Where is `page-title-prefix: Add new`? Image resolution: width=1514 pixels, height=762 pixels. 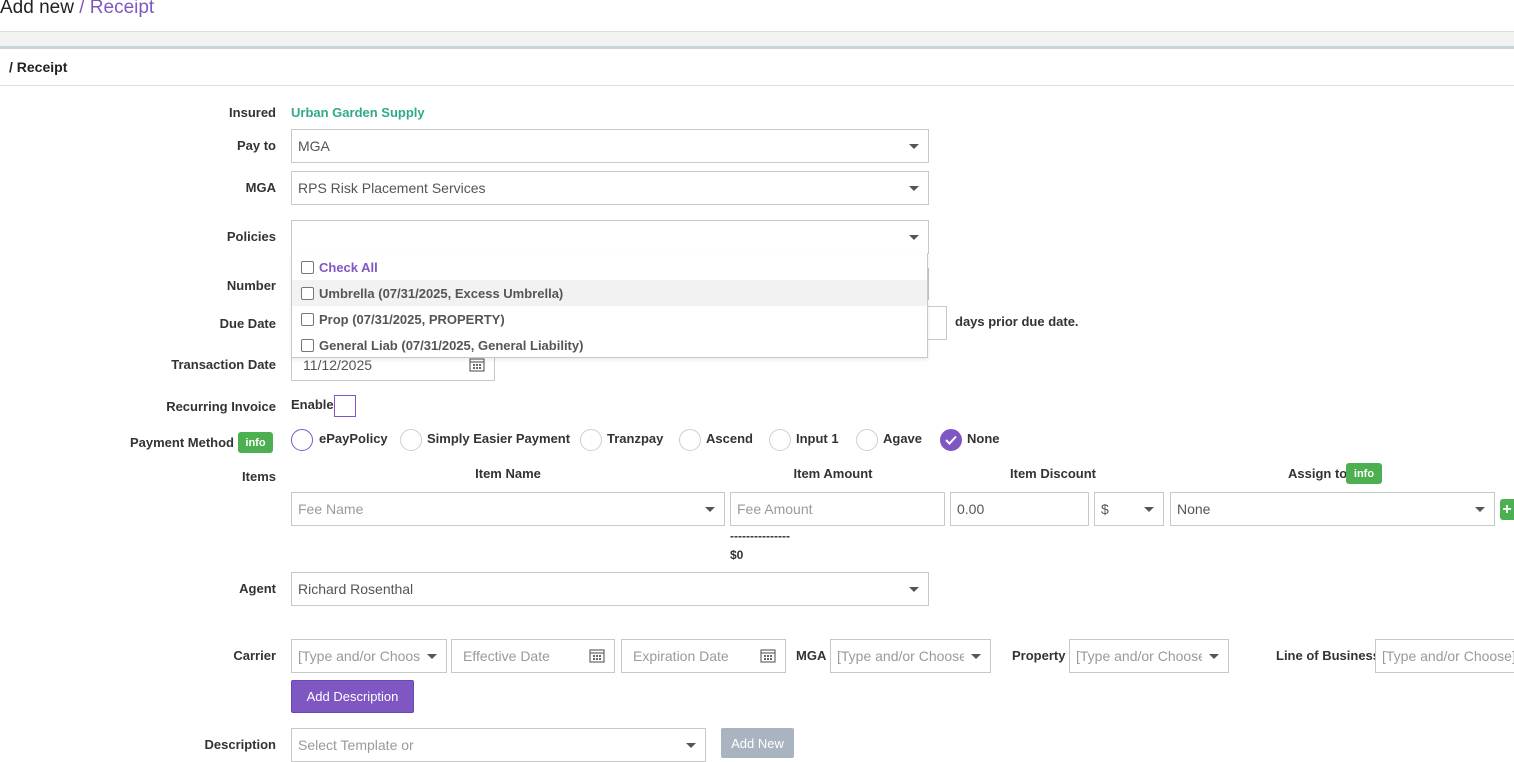
page-title-prefix: Add new is located at coordinates (37, 9).